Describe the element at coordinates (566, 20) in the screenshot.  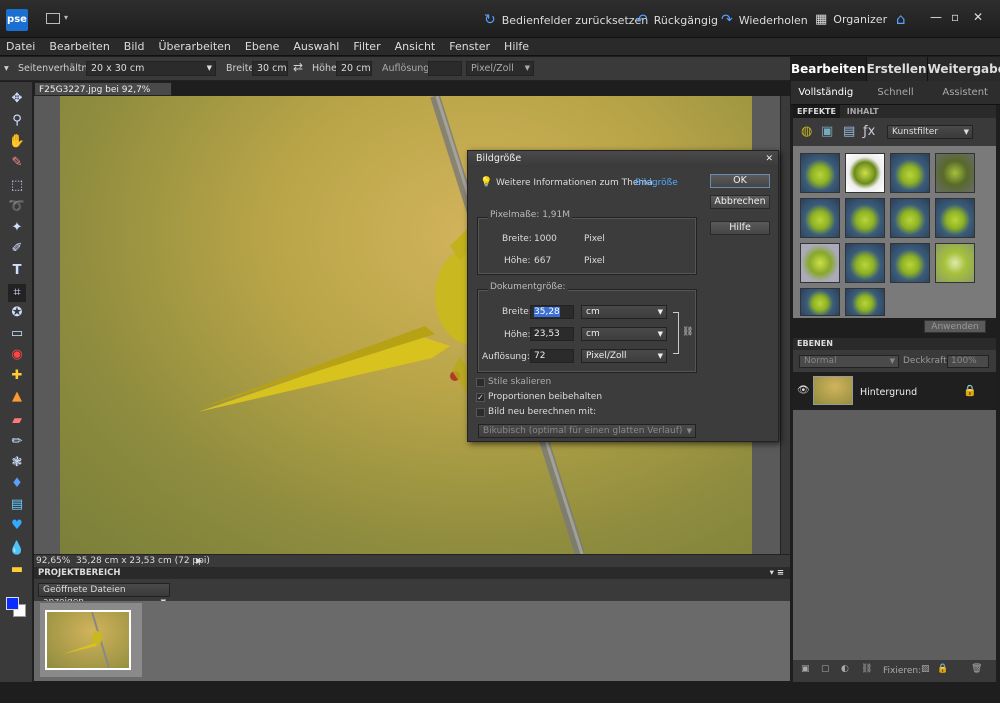
I see `reset-panels-button: ↻ Bedienfelder zurücksetzen` at that location.